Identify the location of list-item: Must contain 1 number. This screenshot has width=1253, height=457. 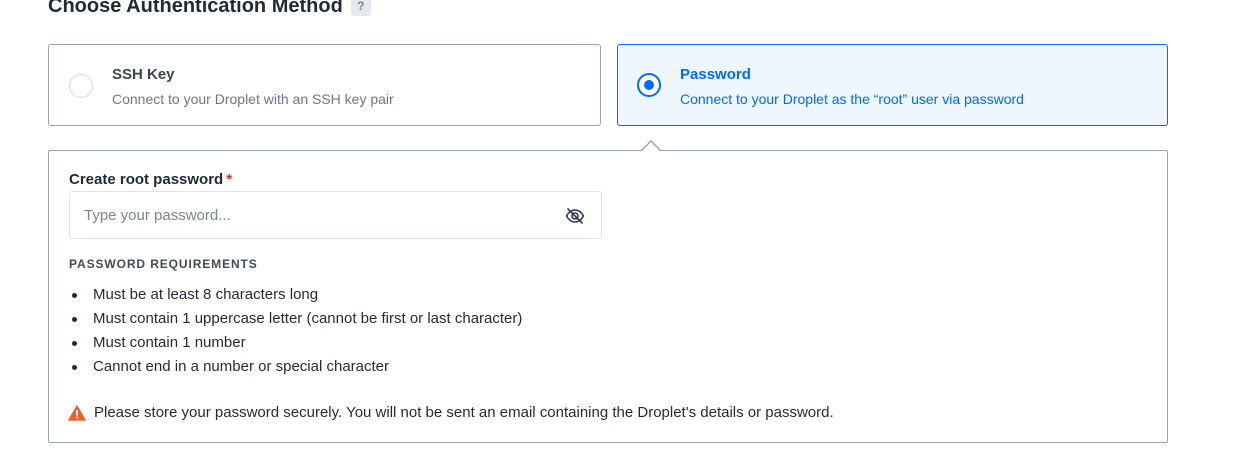
(295, 343).